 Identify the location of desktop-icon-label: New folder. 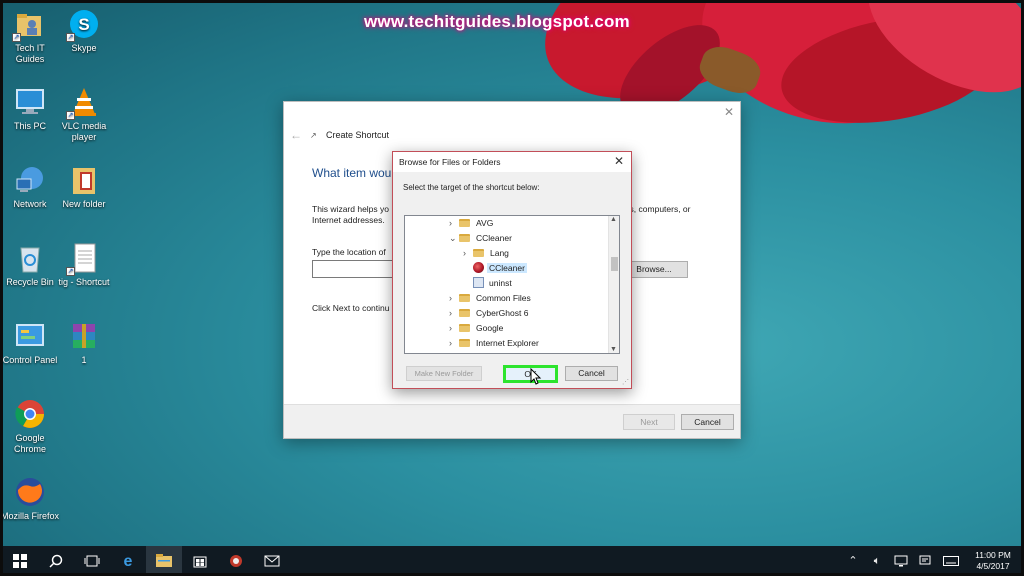
(84, 204).